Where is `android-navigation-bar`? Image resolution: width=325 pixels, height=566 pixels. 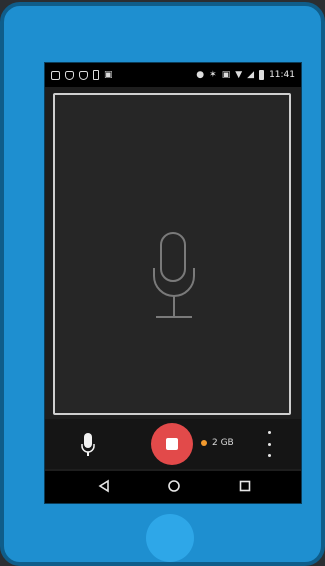 android-navigation-bar is located at coordinates (173, 487).